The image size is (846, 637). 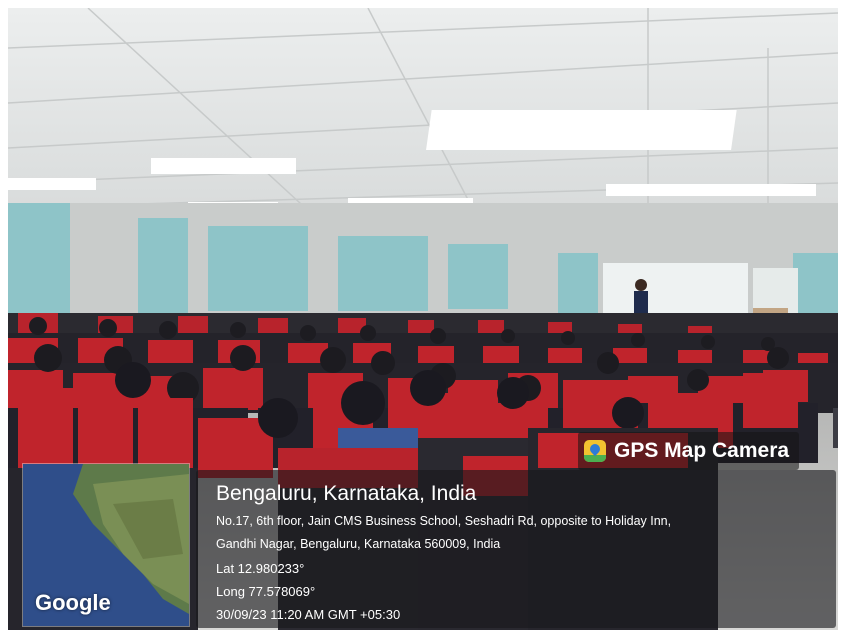 I want to click on google-logo: Google, so click(x=73, y=602).